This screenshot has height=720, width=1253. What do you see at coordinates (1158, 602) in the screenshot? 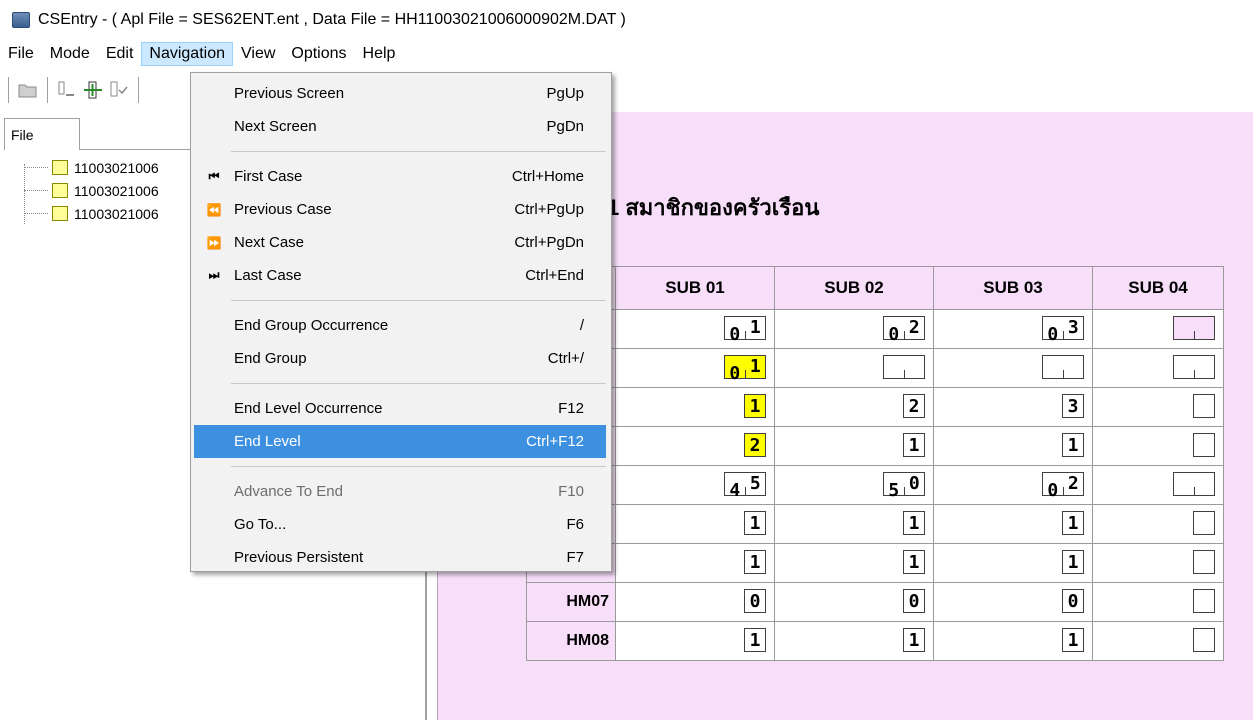
I see `grid-cell` at bounding box center [1158, 602].